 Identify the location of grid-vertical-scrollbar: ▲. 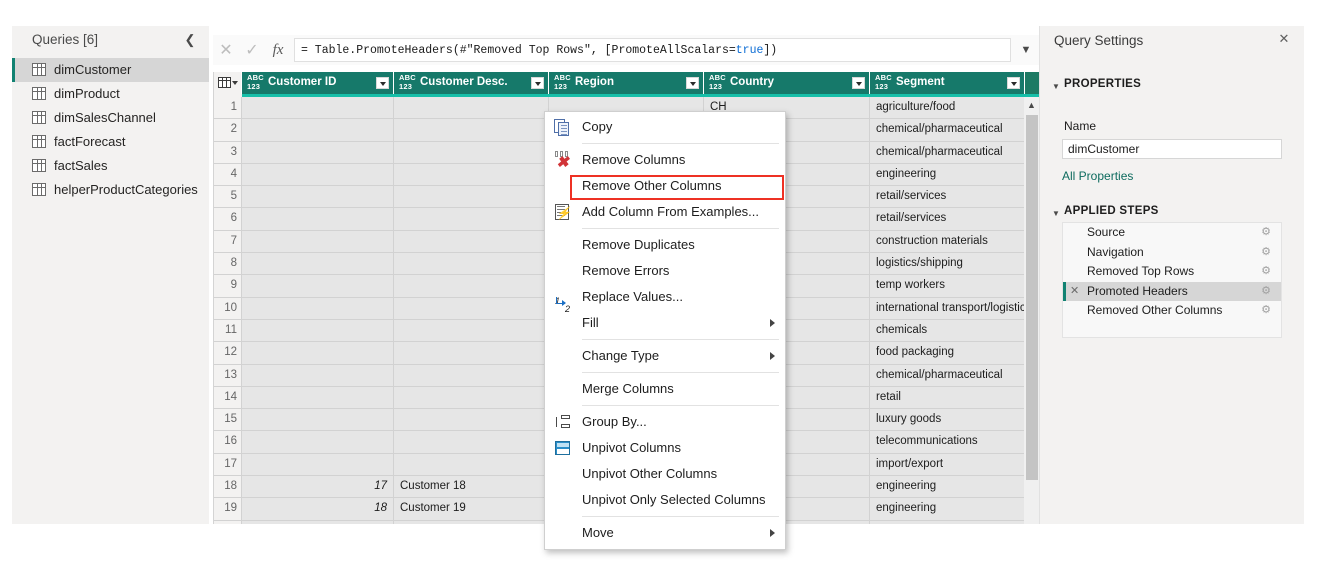
(1031, 310).